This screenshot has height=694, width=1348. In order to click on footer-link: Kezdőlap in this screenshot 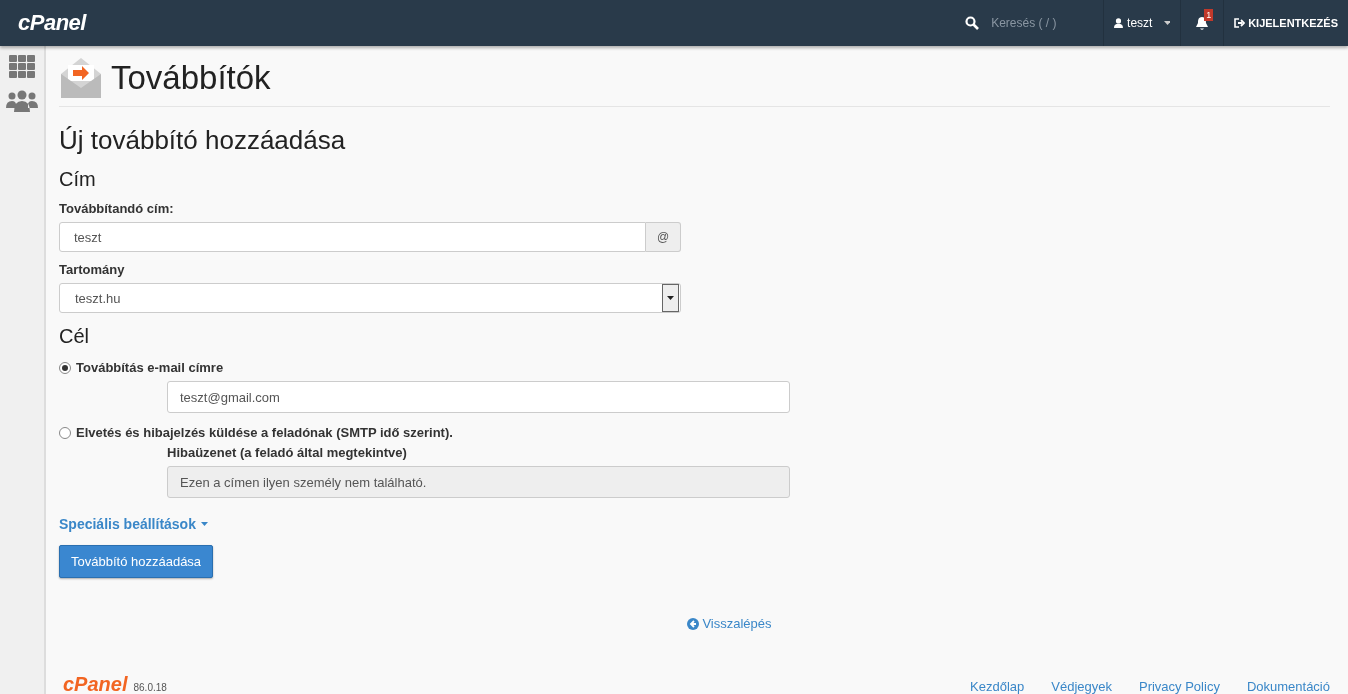, I will do `click(997, 686)`.